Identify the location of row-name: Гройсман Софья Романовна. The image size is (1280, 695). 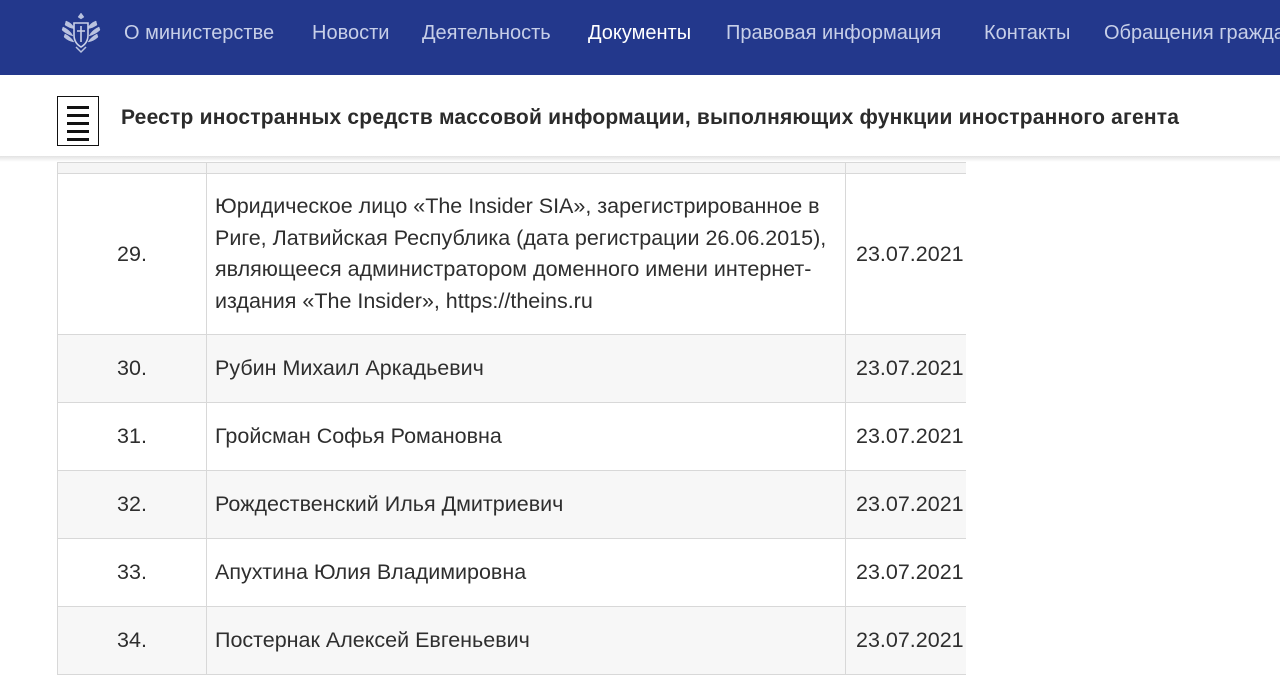
(526, 436).